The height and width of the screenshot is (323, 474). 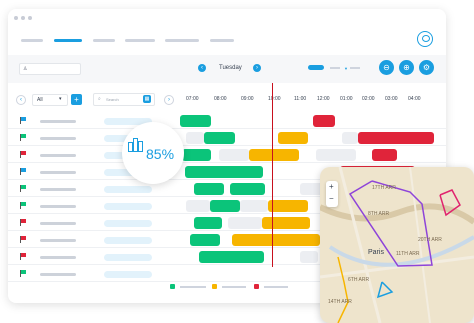 What do you see at coordinates (25, 69) in the screenshot?
I see `location-icon: ♙` at bounding box center [25, 69].